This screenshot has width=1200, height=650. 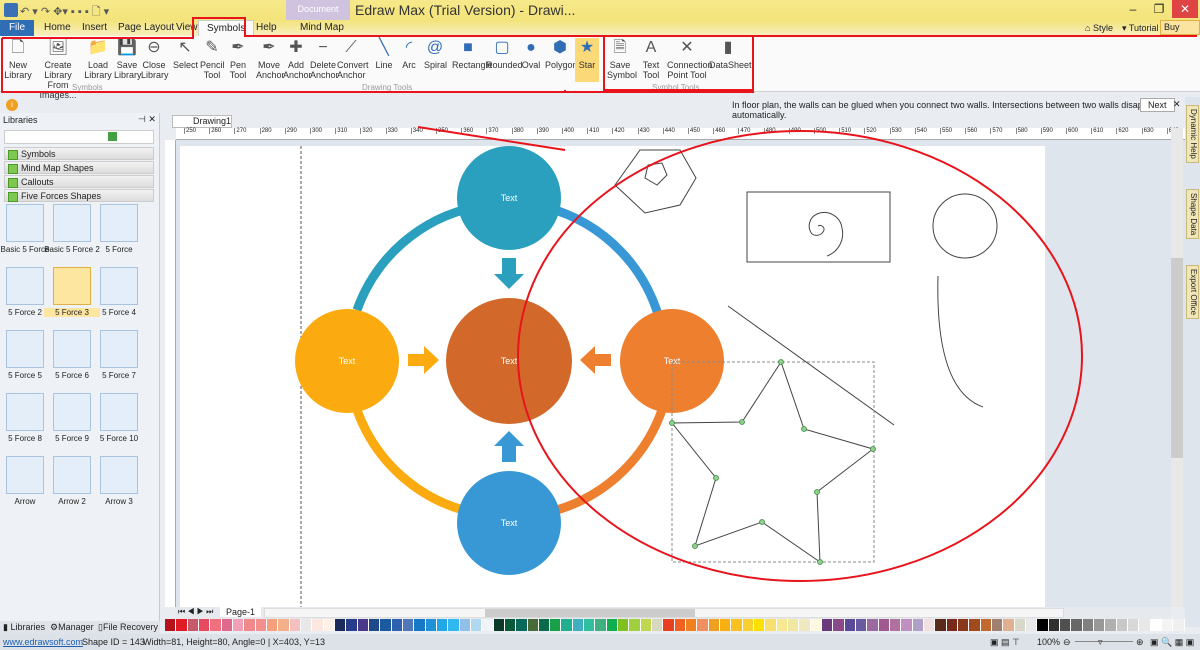 I want to click on tab-shape-data: Shape Data, so click(x=1192, y=214).